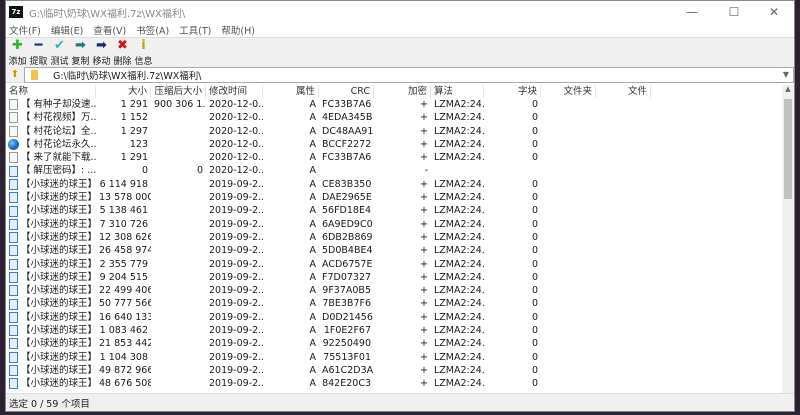  What do you see at coordinates (788, 239) in the screenshot?
I see `vertical-scrollbar: ▲` at bounding box center [788, 239].